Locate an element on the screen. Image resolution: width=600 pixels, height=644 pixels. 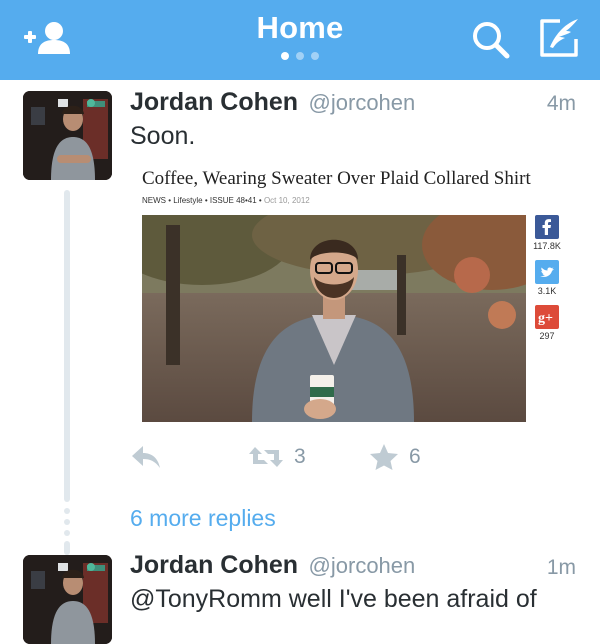
author-avatar is located at coordinates (67, 135).